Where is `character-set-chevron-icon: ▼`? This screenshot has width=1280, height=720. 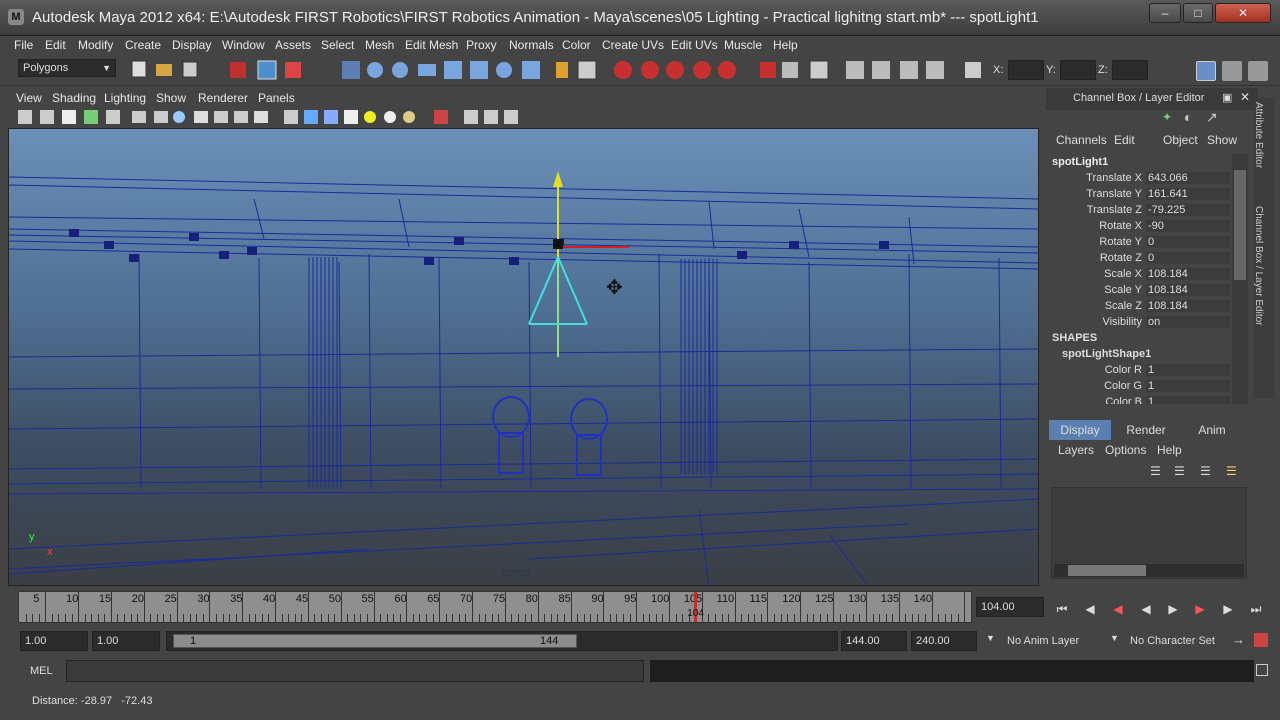 character-set-chevron-icon: ▼ is located at coordinates (1114, 638).